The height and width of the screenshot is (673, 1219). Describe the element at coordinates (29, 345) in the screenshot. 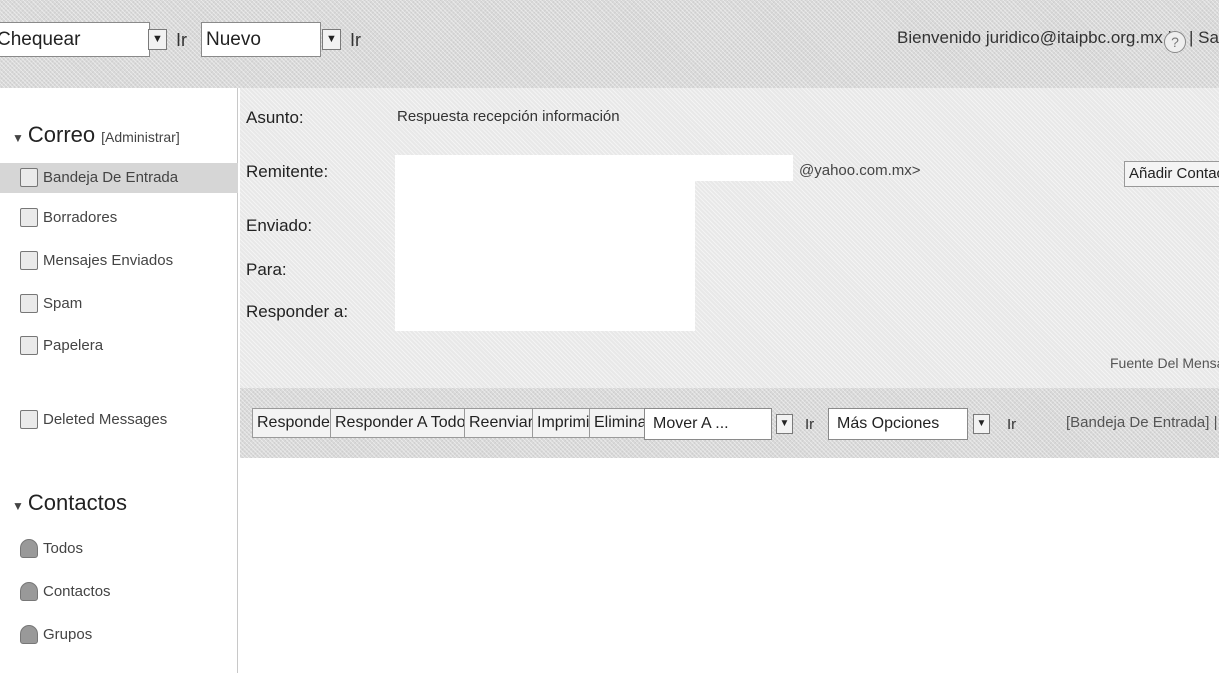

I see `trash-icon` at that location.